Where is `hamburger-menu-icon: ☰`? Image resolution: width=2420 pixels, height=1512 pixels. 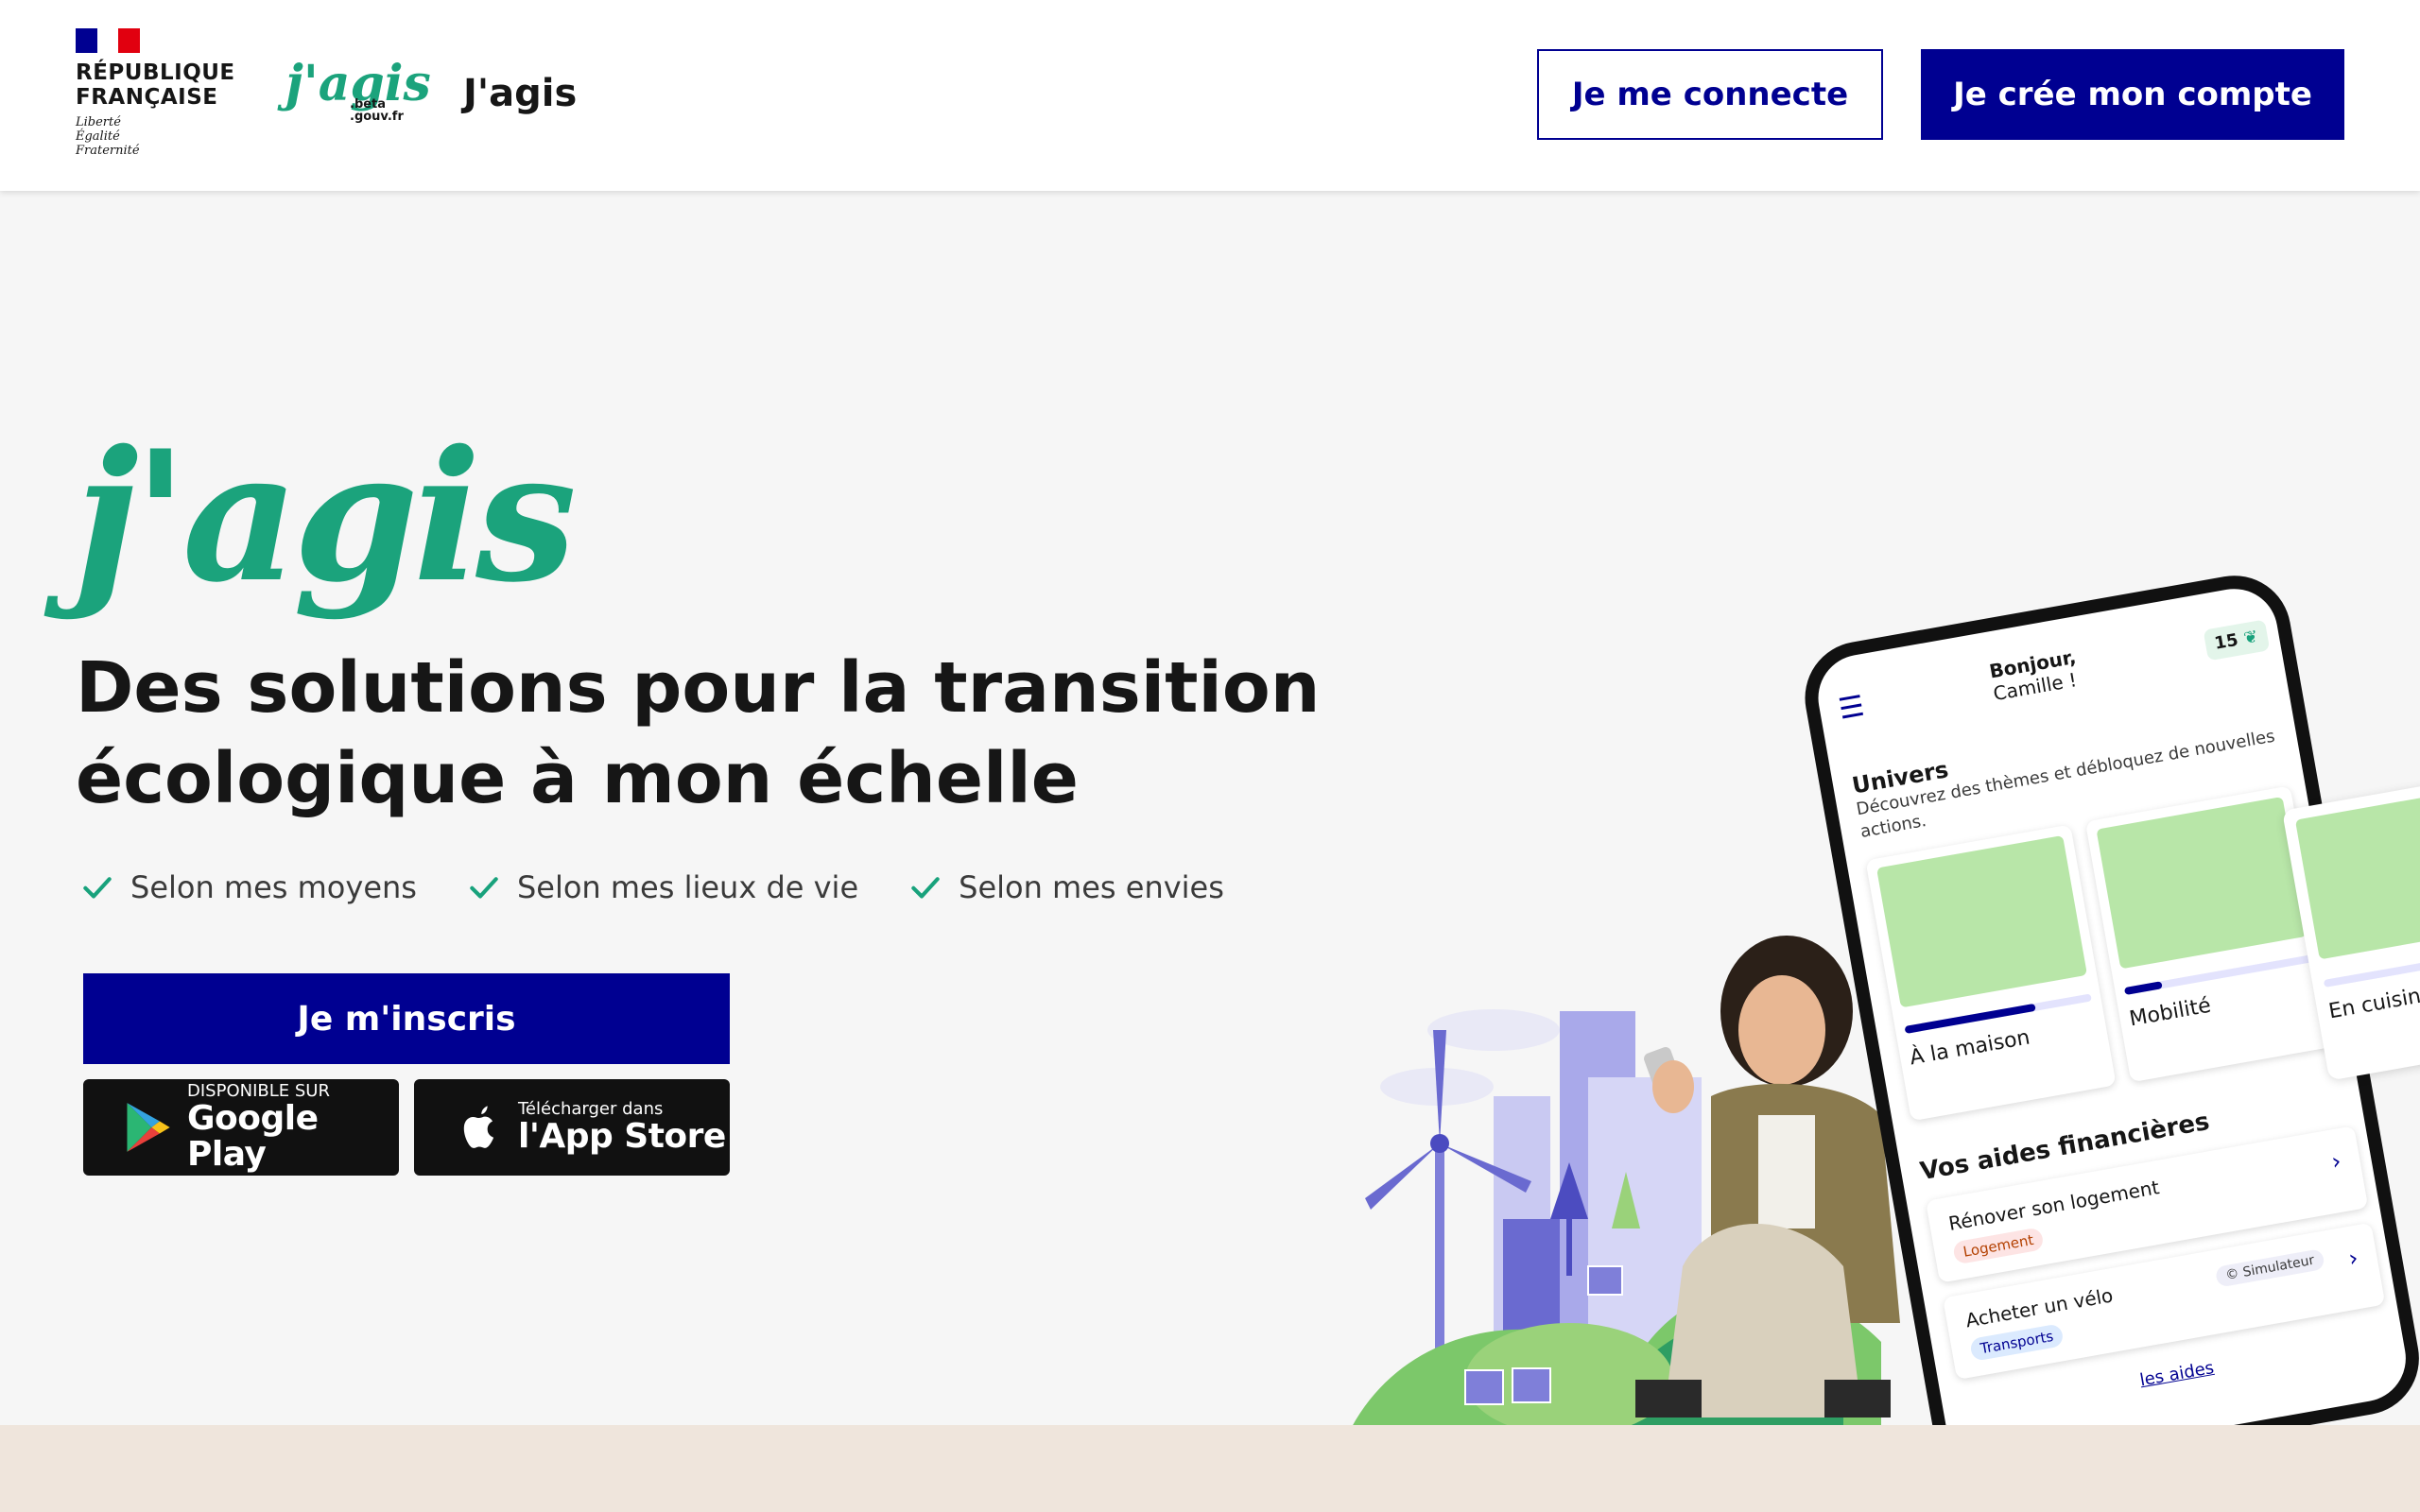
hamburger-menu-icon: ☰ is located at coordinates (1851, 708).